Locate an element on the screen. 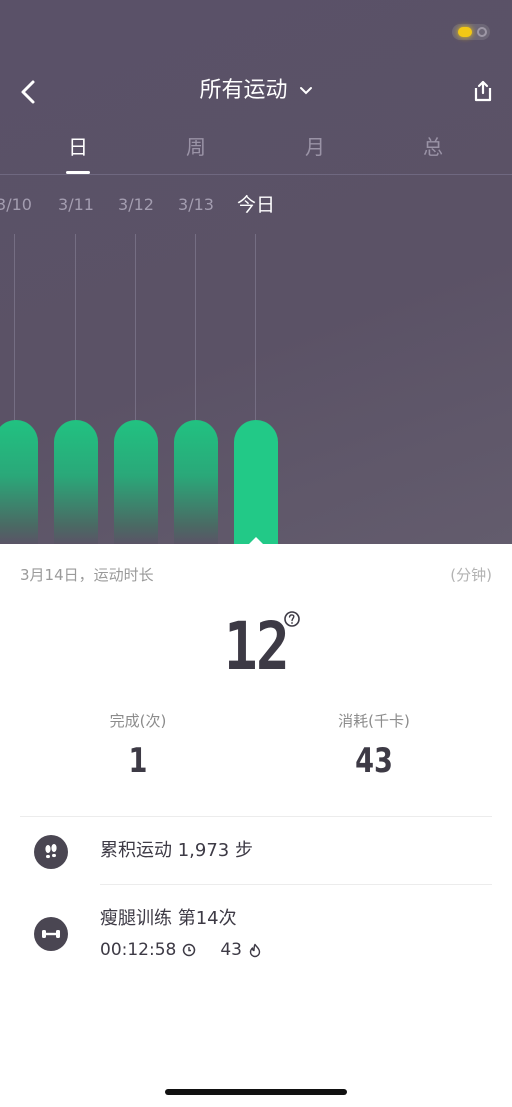 The height and width of the screenshot is (1107, 512). recording-dot-icon is located at coordinates (465, 32).